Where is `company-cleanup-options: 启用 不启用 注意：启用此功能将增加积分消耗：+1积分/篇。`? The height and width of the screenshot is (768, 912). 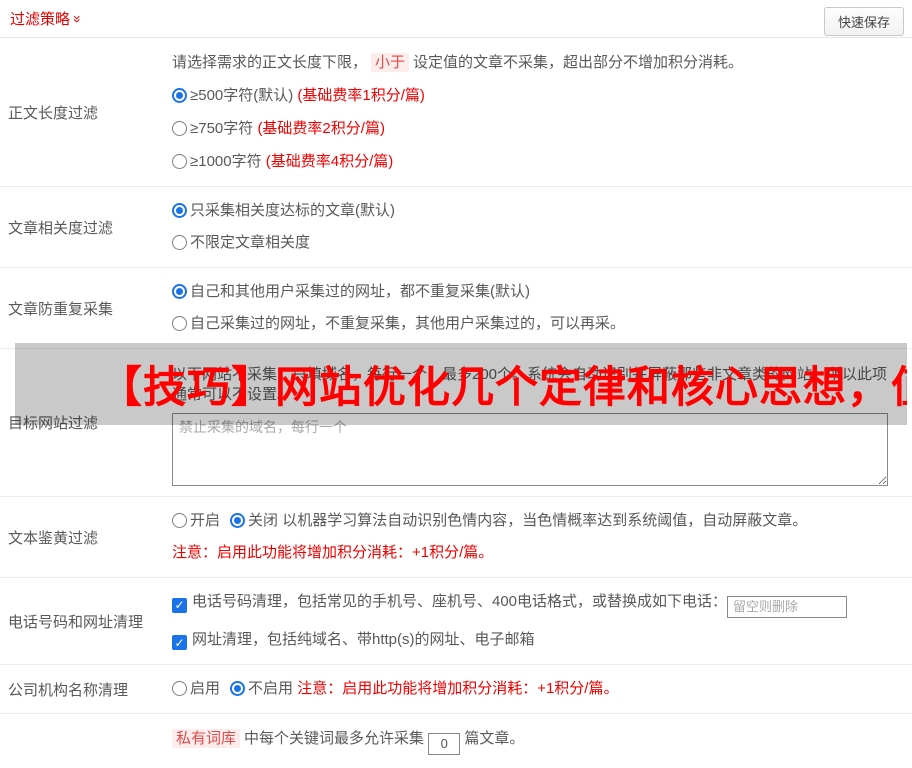
company-cleanup-options: 启用 不启用 注意：启用此功能将增加积分消耗：+1积分/篇。 is located at coordinates (537, 689).